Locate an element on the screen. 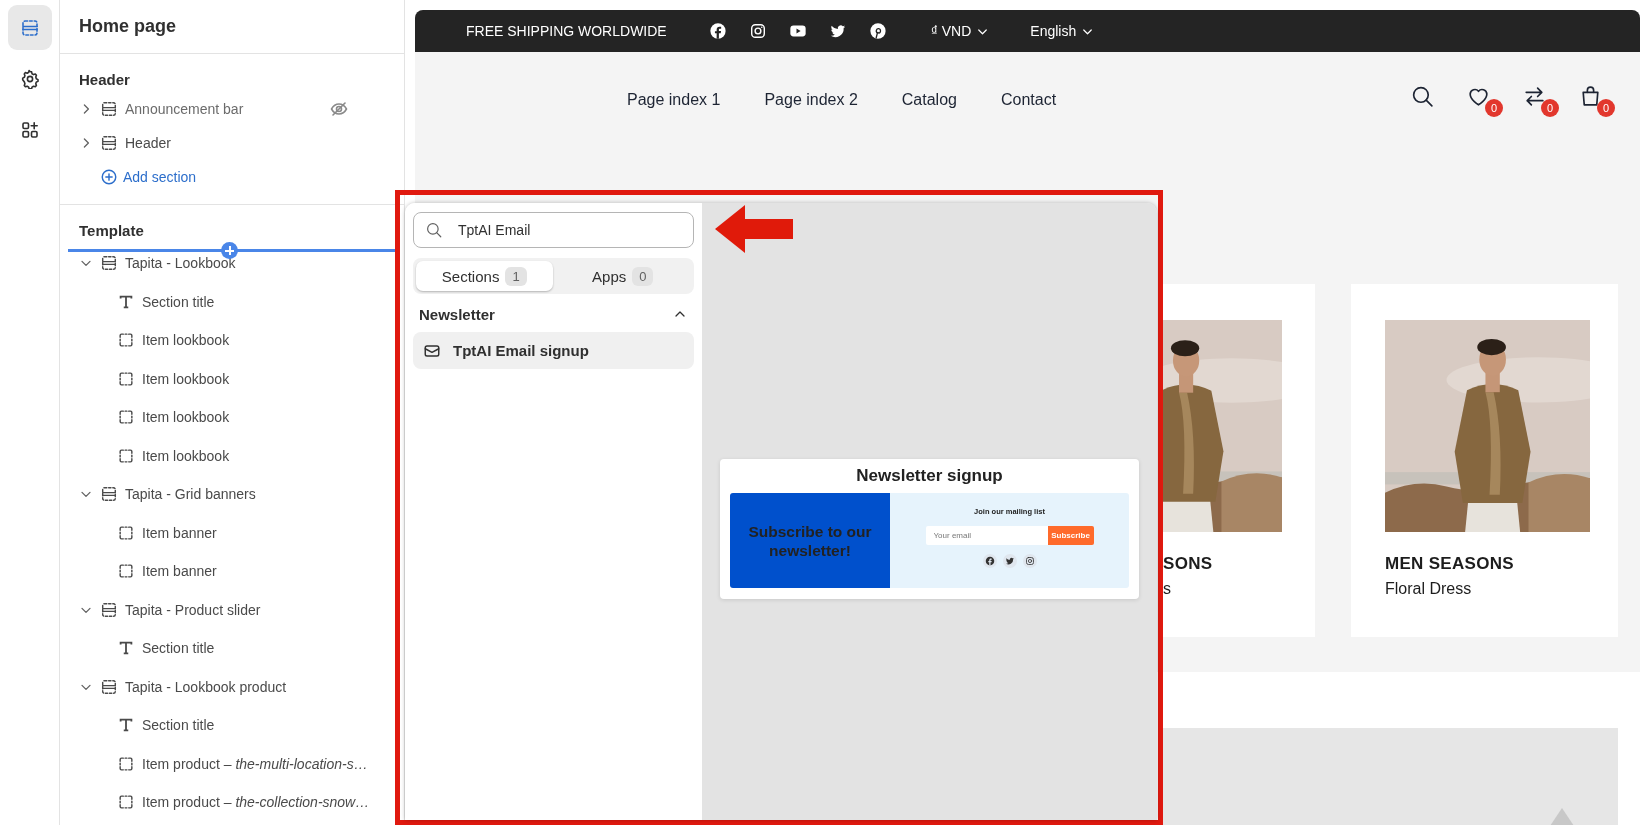  tree-item: Tapita - Lookbook is located at coordinates (224, 263).